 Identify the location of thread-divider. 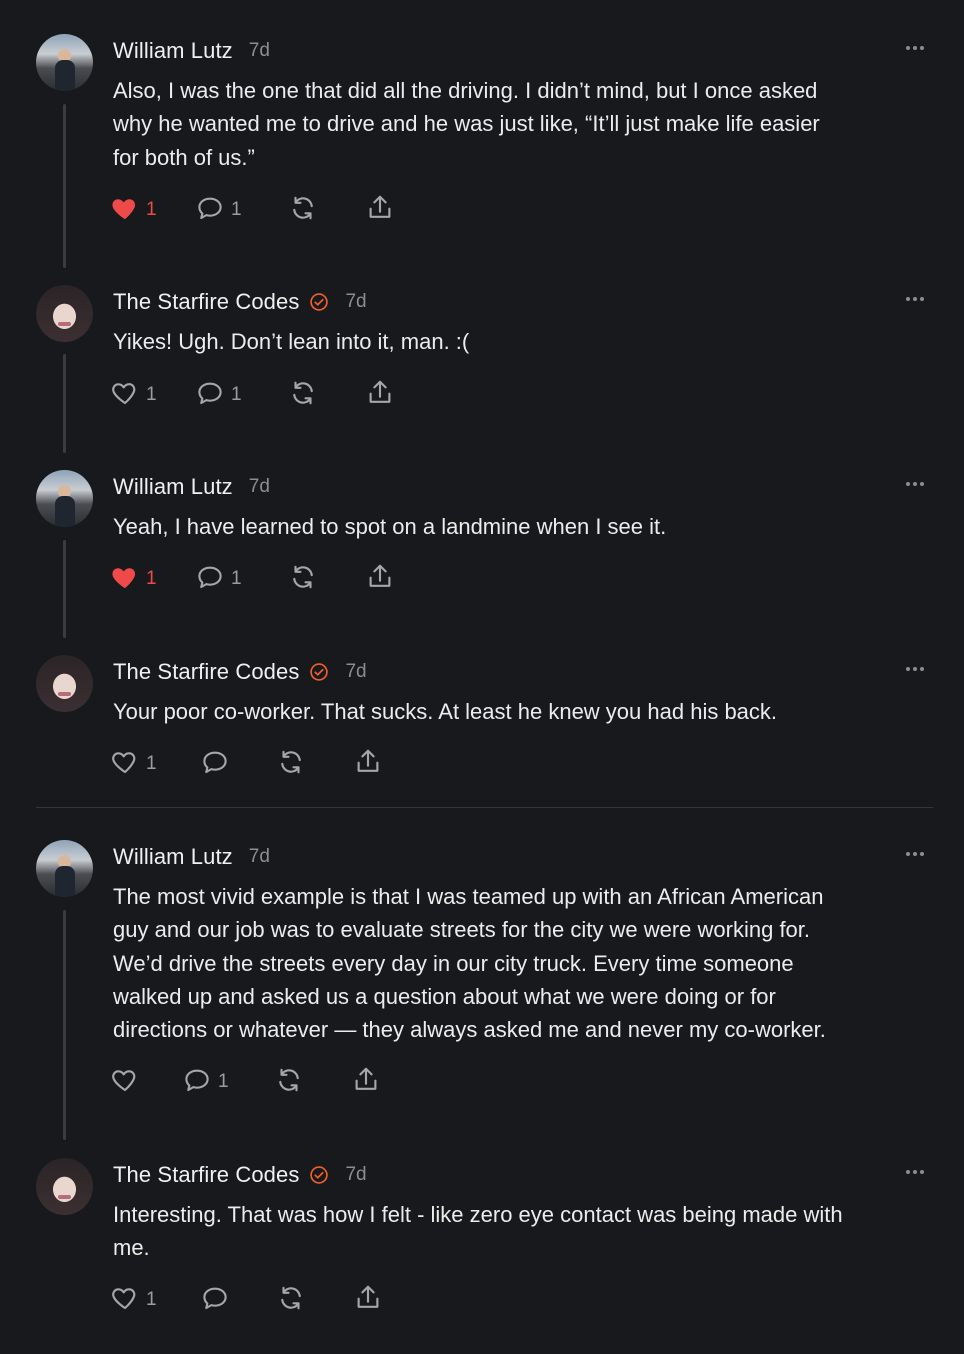
(484, 807).